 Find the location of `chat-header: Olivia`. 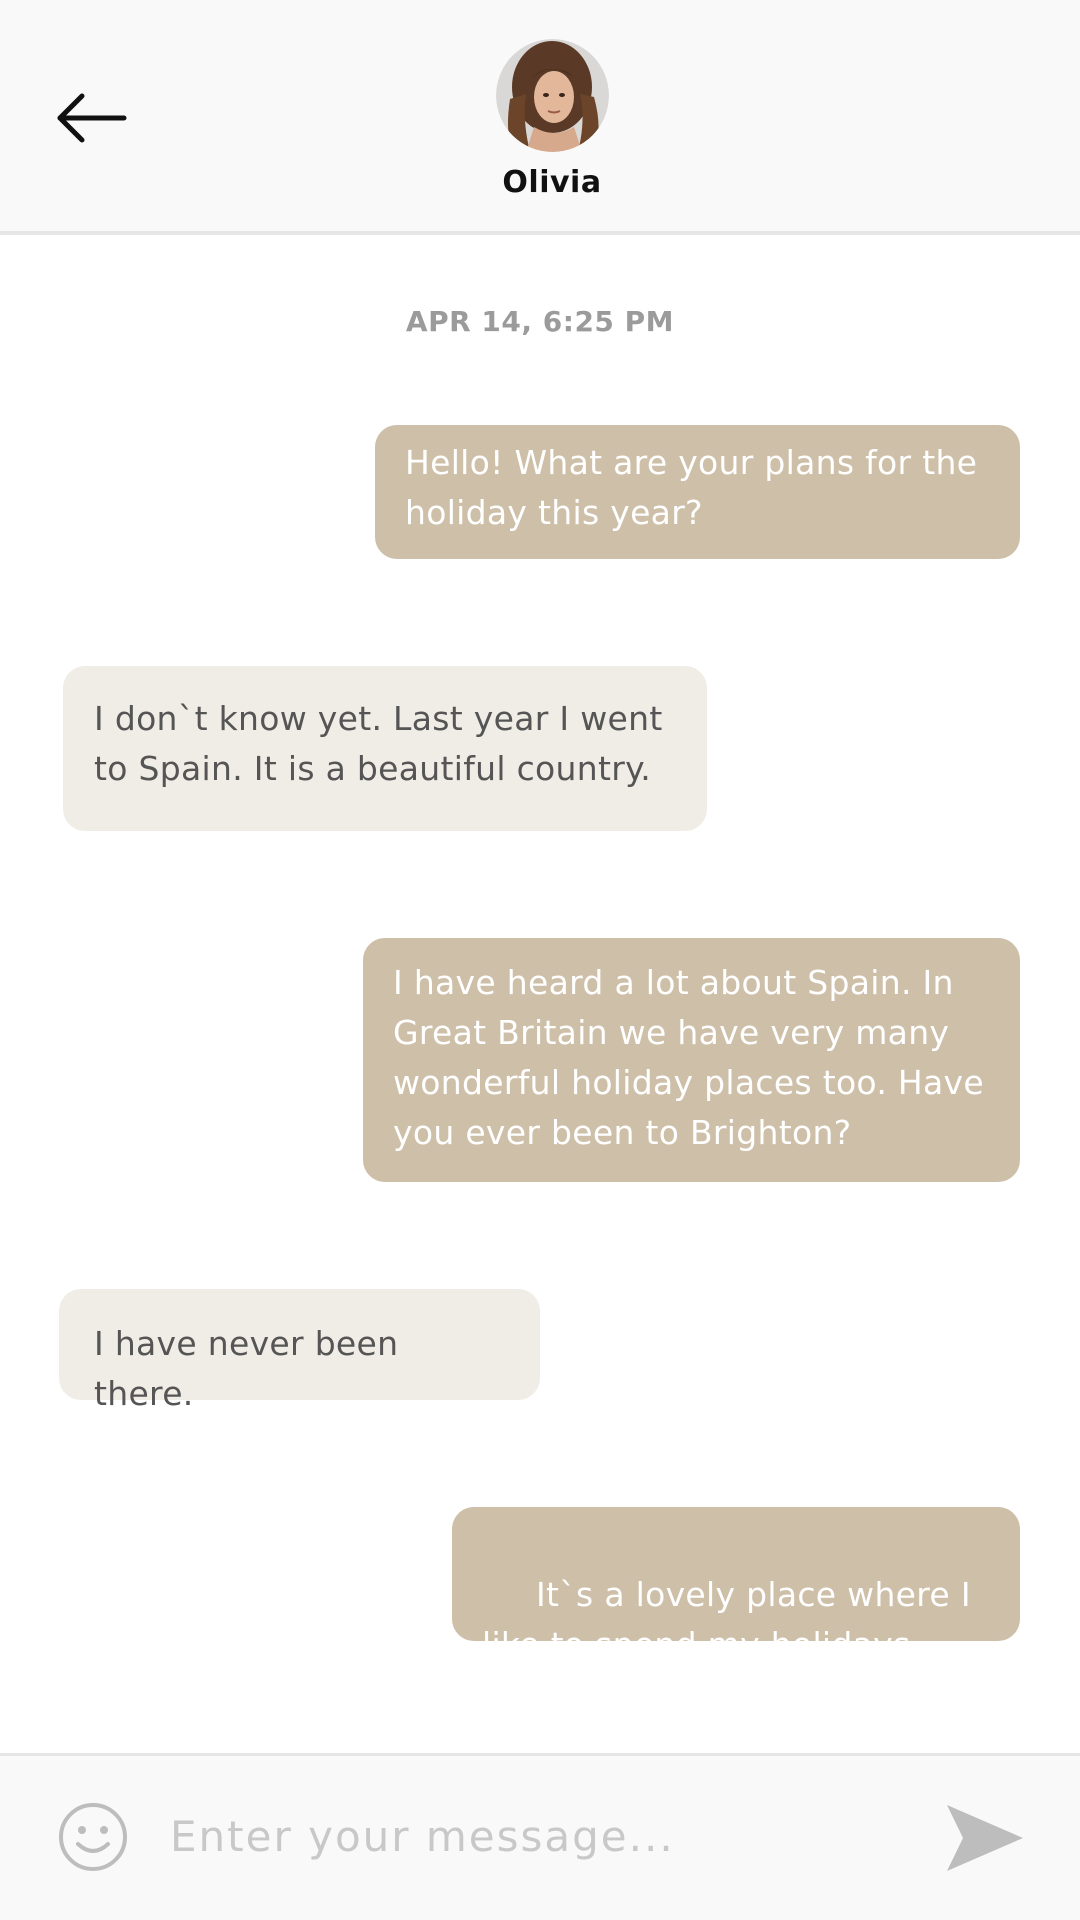

chat-header: Olivia is located at coordinates (540, 117).